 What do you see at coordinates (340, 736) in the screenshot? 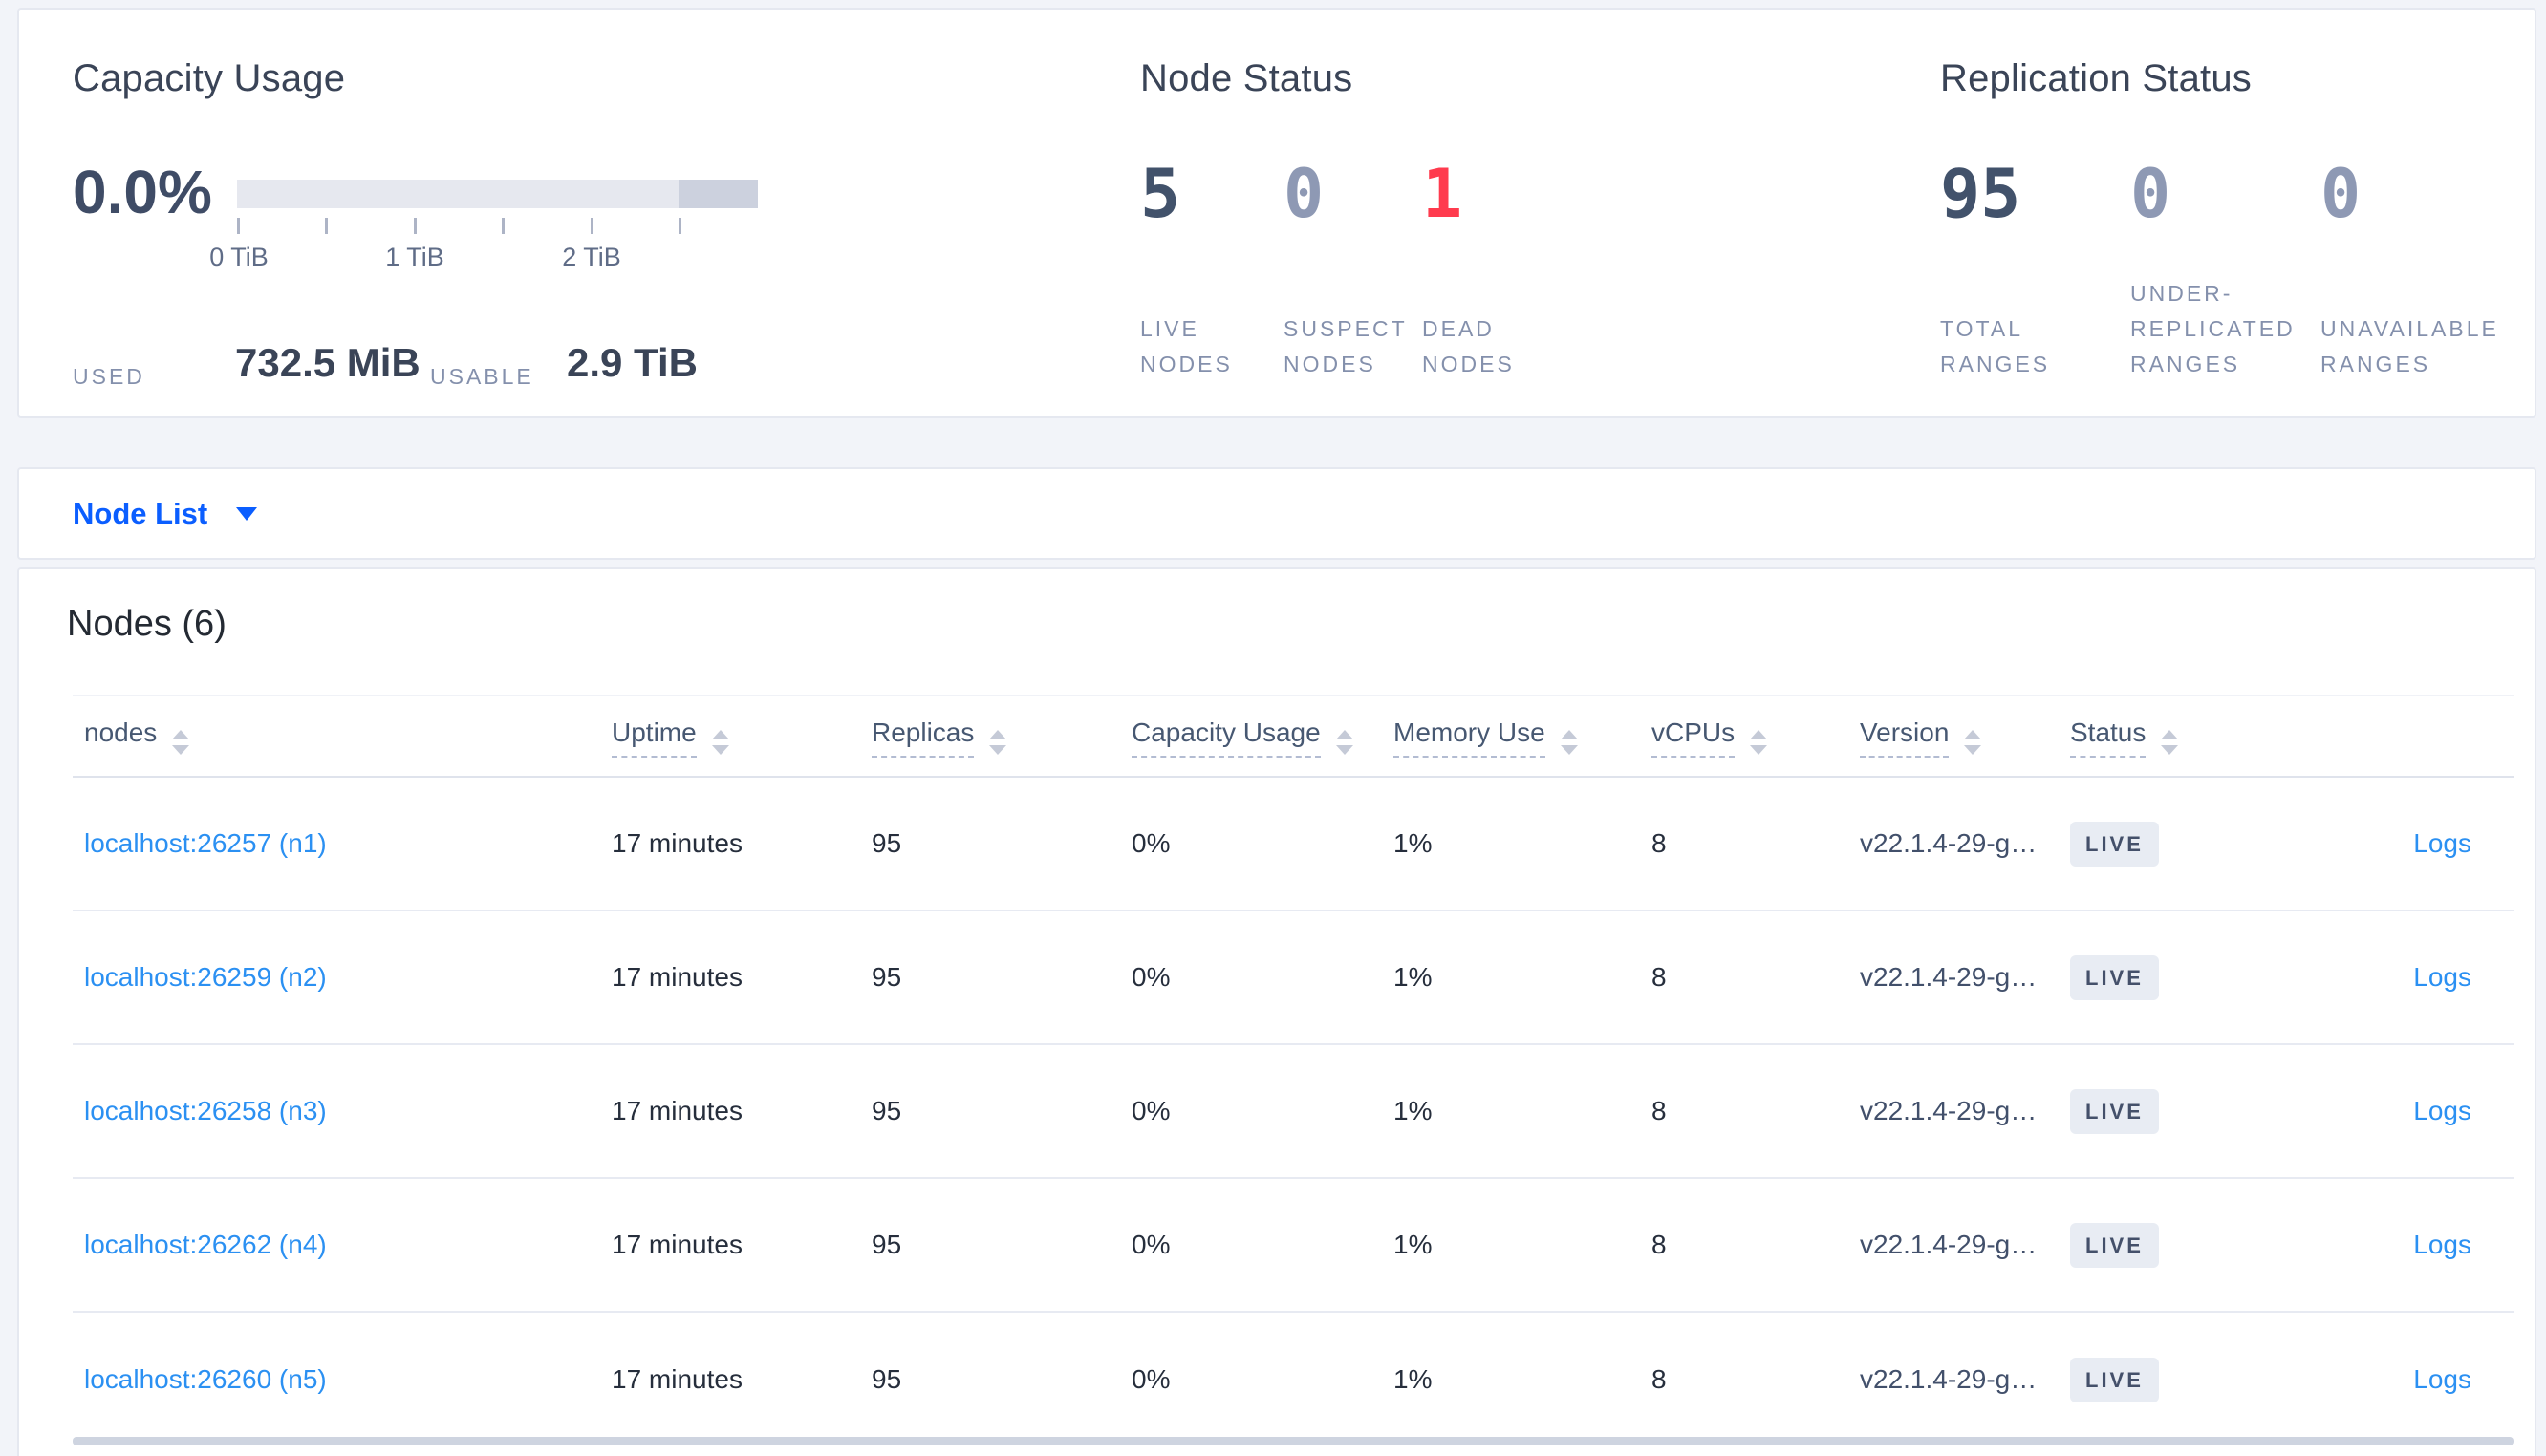
I see `column-header-nodes: nodes` at bounding box center [340, 736].